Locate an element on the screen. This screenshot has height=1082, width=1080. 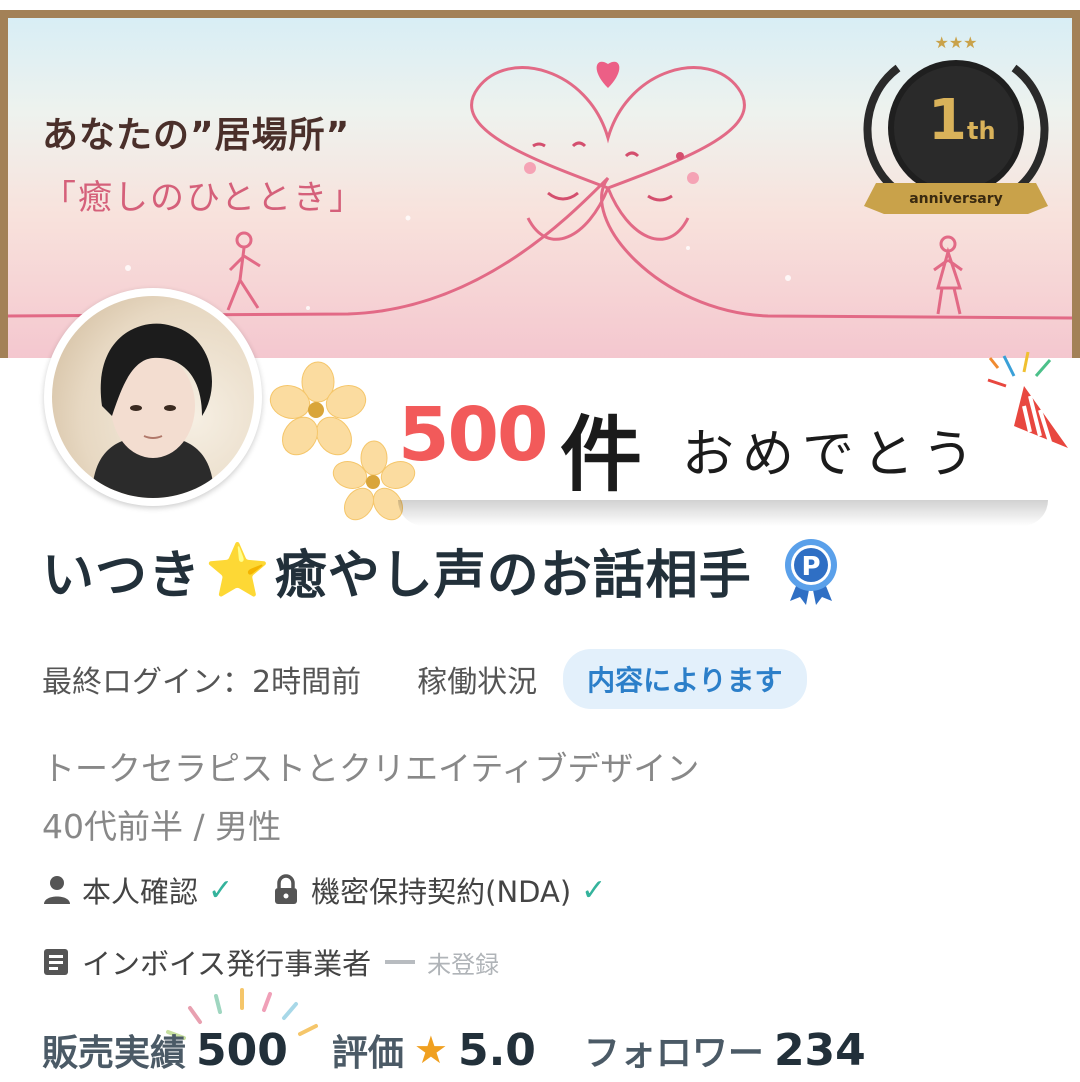
sales-value: 500 is located at coordinates (242, 1050).